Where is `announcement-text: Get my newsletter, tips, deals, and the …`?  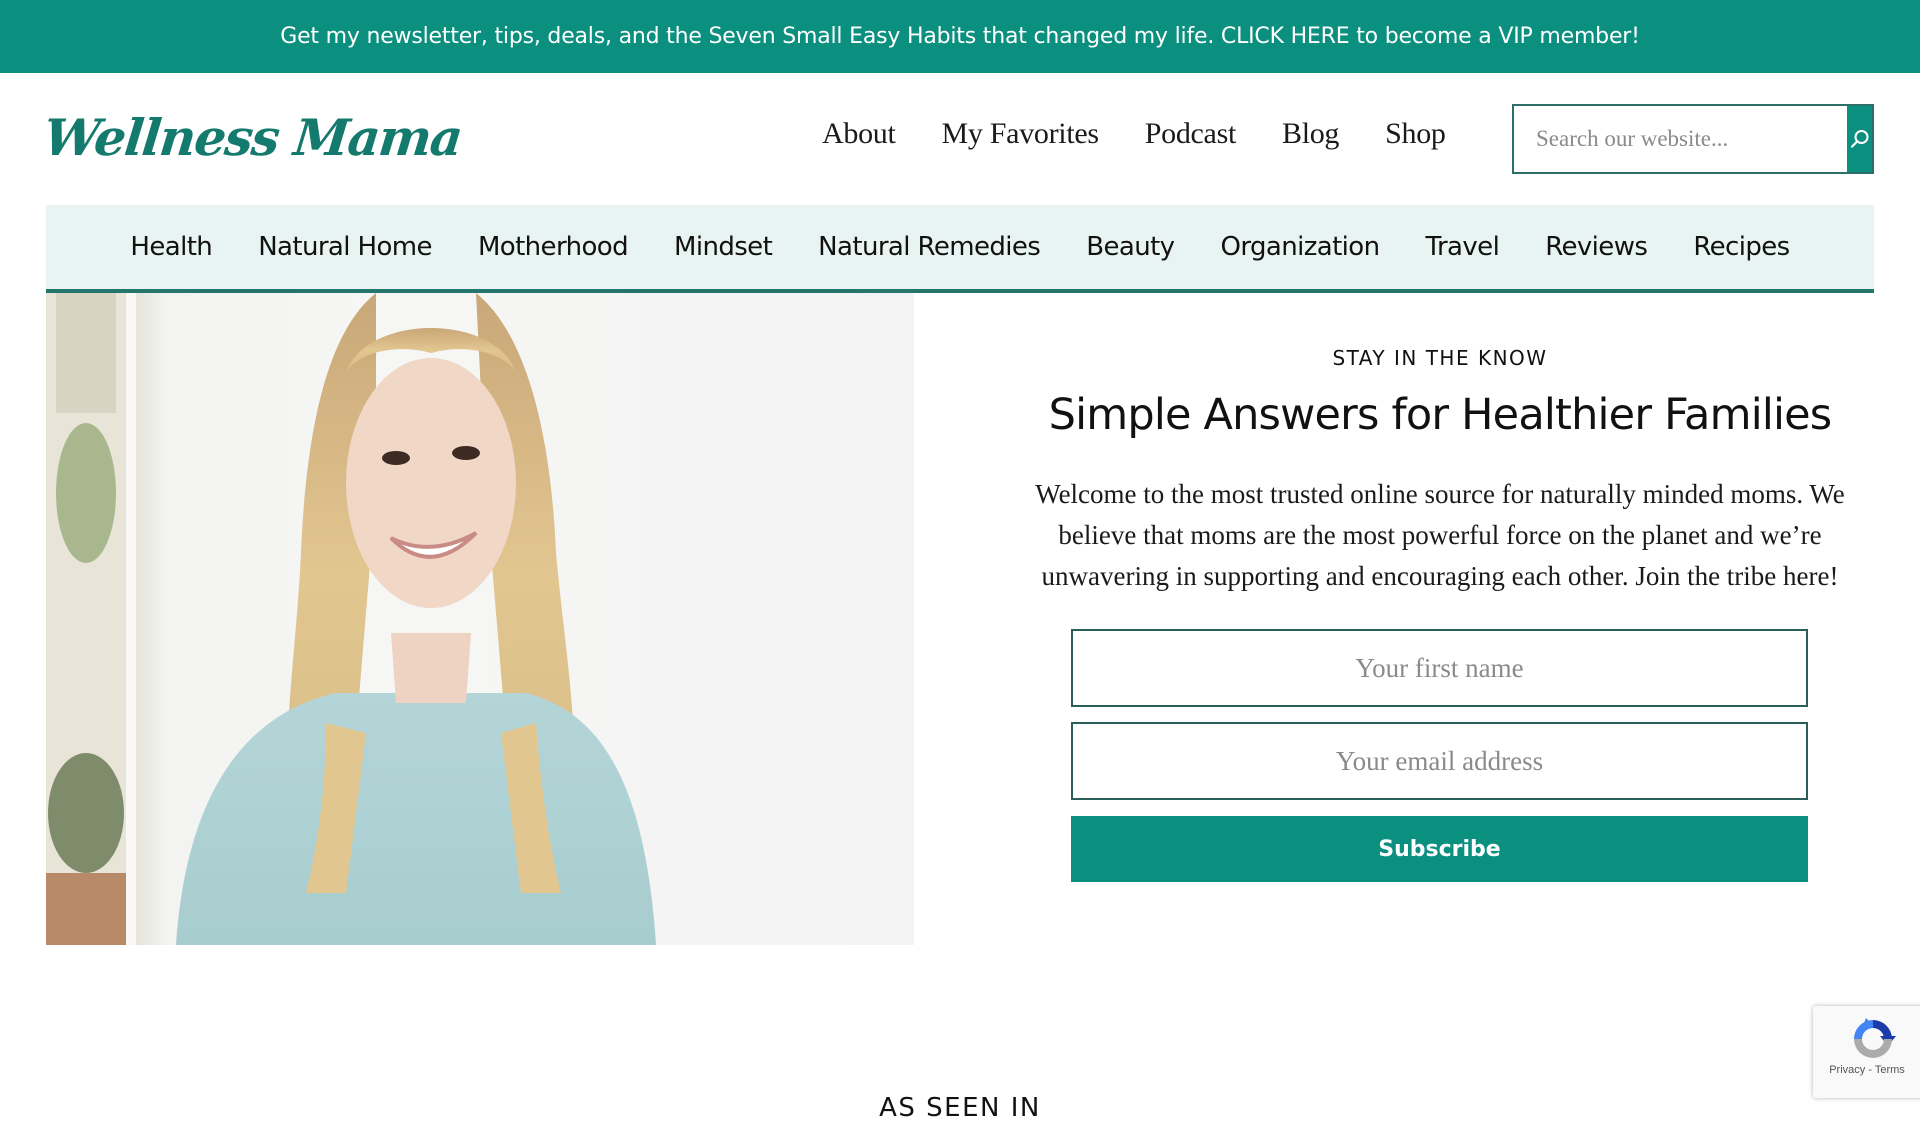
announcement-text: Get my newsletter, tips, deals, and the … is located at coordinates (960, 36).